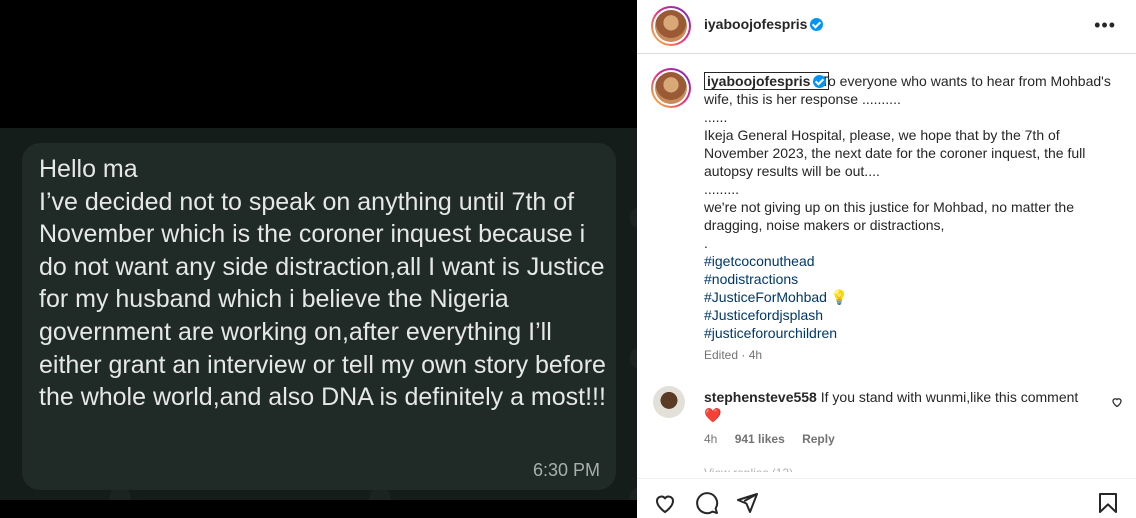 The image size is (1136, 518). What do you see at coordinates (764, 24) in the screenshot?
I see `author-username: iyaboojofespris` at bounding box center [764, 24].